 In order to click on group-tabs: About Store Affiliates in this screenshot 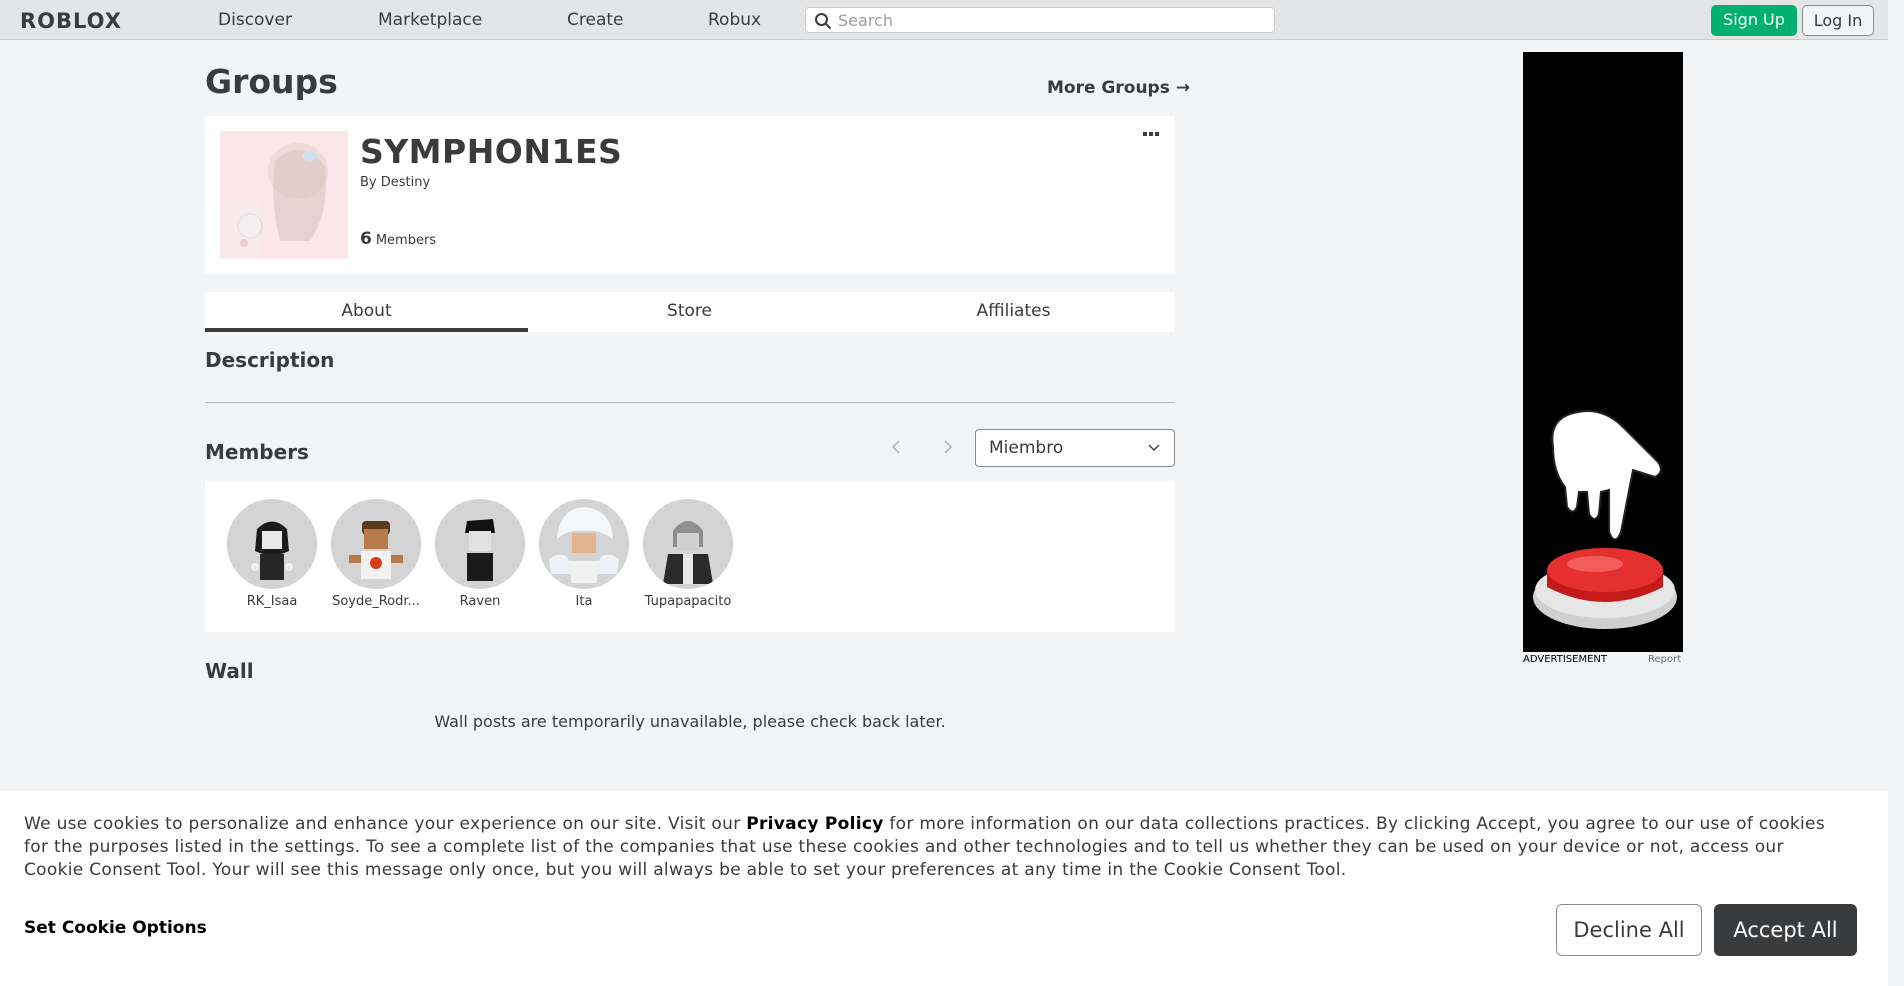, I will do `click(690, 312)`.